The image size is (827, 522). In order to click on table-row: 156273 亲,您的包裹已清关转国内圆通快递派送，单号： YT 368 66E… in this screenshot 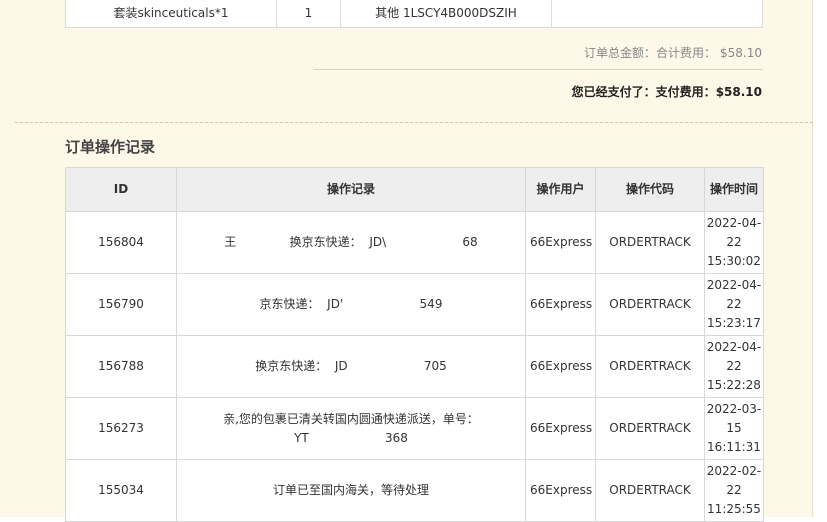, I will do `click(414, 428)`.